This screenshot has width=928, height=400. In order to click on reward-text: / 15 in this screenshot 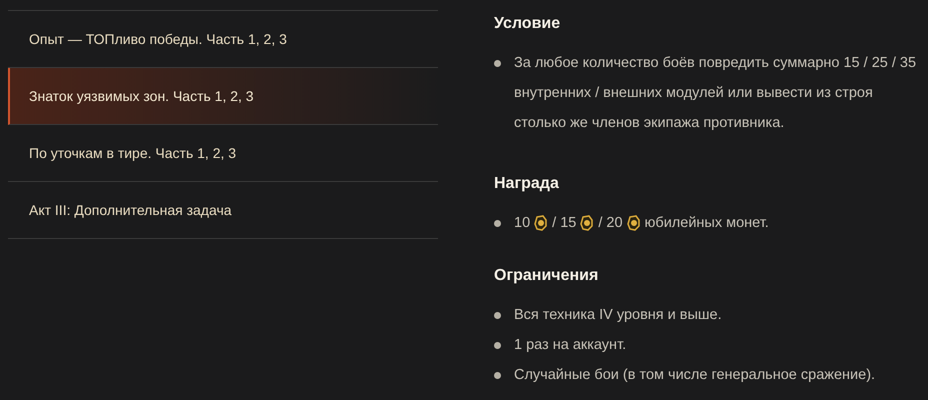, I will do `click(564, 223)`.